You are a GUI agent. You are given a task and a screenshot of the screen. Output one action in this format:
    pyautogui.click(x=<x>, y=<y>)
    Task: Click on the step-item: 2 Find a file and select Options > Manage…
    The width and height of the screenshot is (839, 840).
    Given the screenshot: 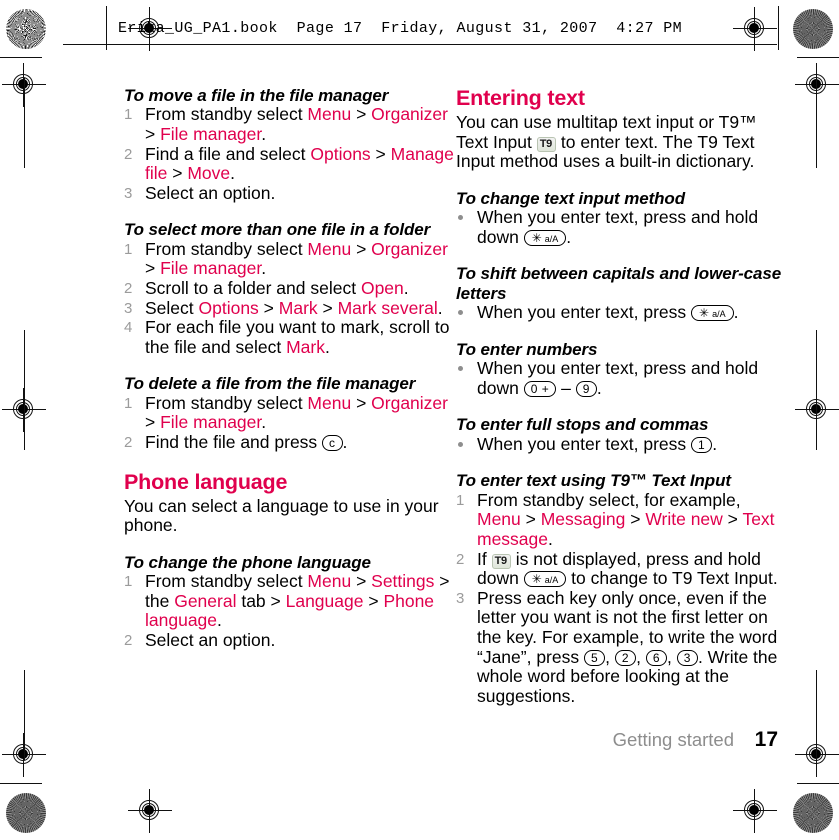 What is the action you would take?
    pyautogui.click(x=289, y=163)
    